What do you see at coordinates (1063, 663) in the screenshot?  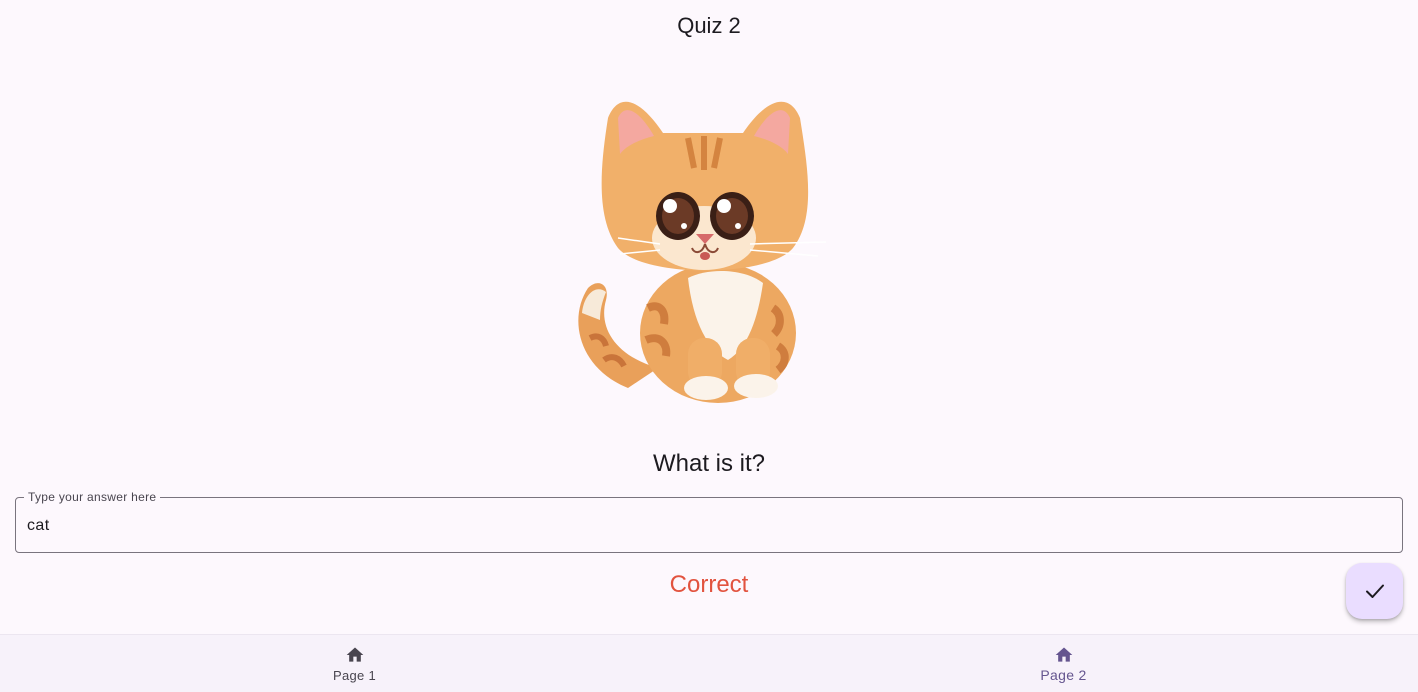 I see `nav-item-page-2: Page 2` at bounding box center [1063, 663].